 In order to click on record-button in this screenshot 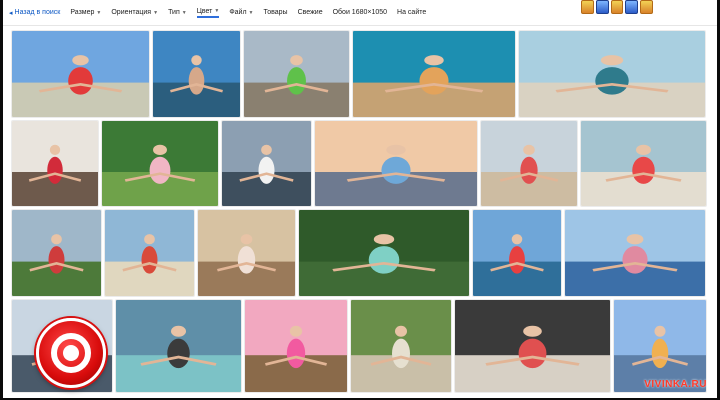, I will do `click(71, 353)`.